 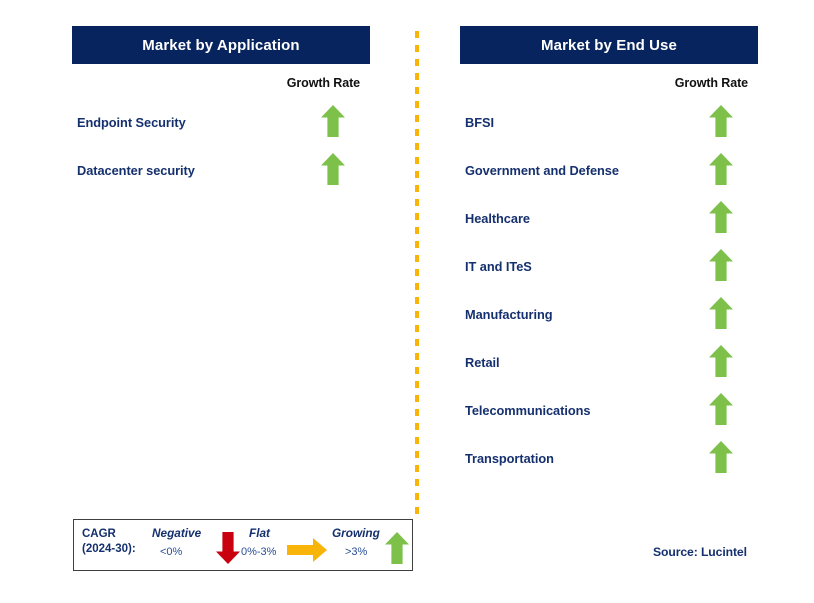 I want to click on row-label: BFSI, so click(x=479, y=122).